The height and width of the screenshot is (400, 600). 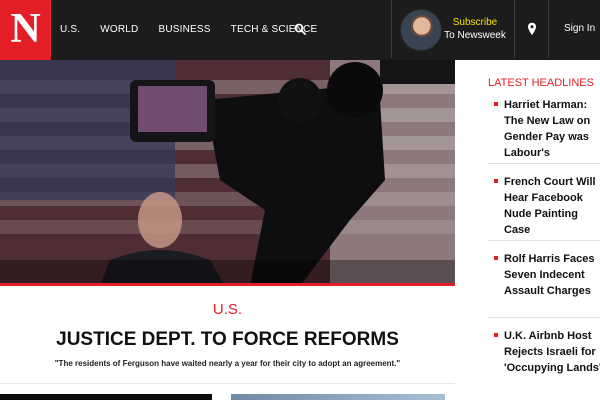 What do you see at coordinates (227, 284) in the screenshot?
I see `hero-accent-line` at bounding box center [227, 284].